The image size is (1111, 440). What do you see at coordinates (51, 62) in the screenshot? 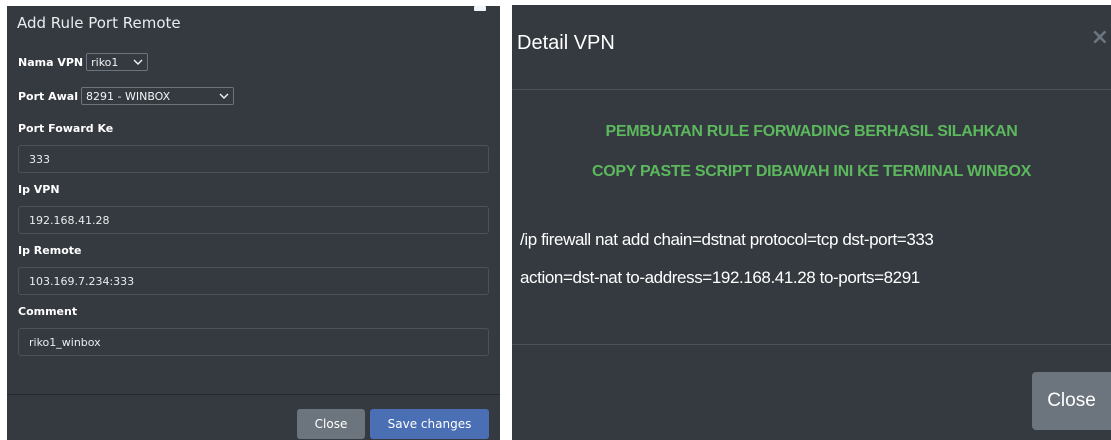
I see `nama-vpn-label: Nama VPN` at bounding box center [51, 62].